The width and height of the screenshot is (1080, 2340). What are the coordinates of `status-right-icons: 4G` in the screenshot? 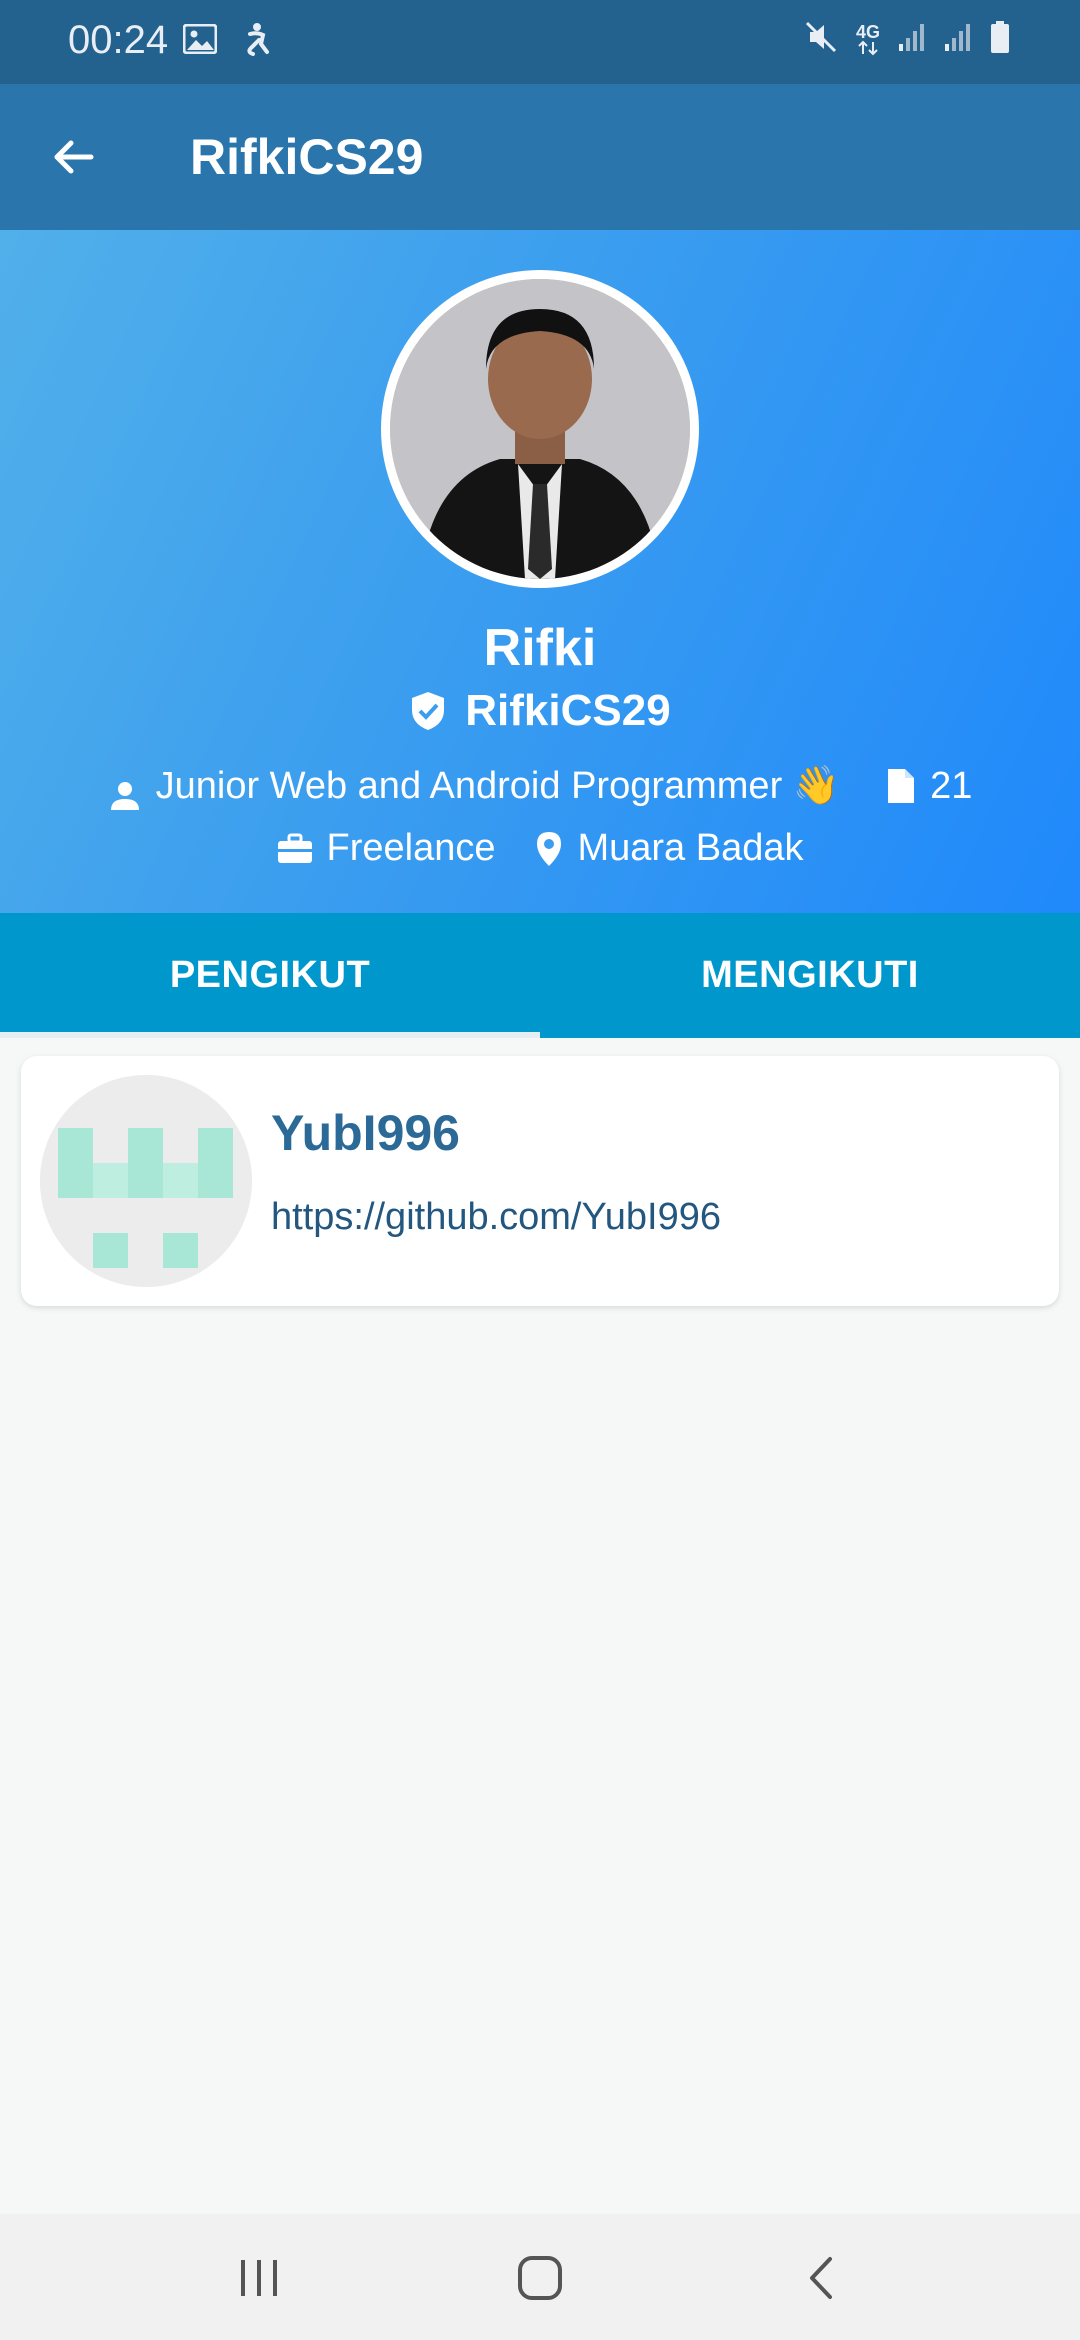 It's located at (907, 39).